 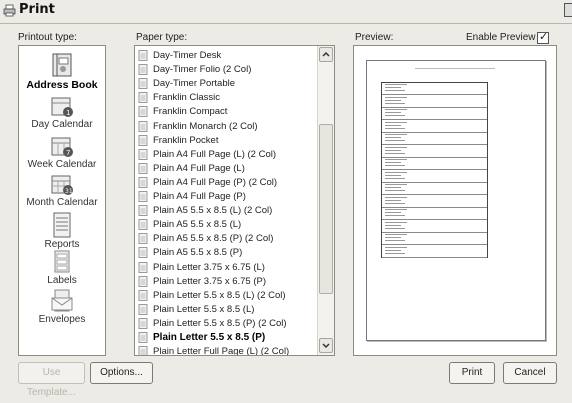 I want to click on print-button: Print, so click(x=472, y=373).